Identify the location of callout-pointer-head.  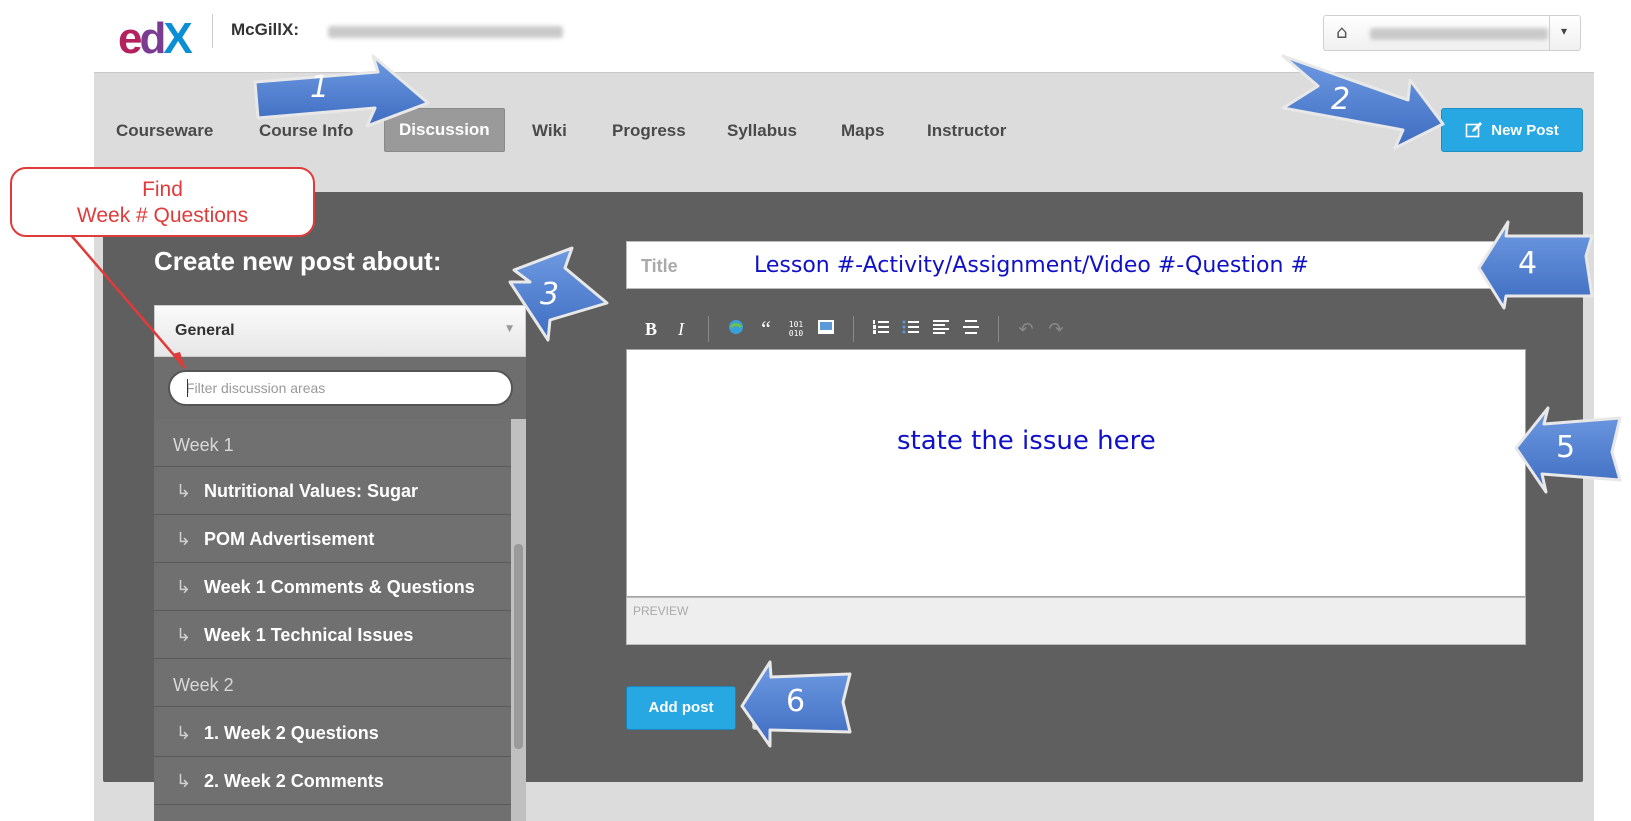
(178, 360).